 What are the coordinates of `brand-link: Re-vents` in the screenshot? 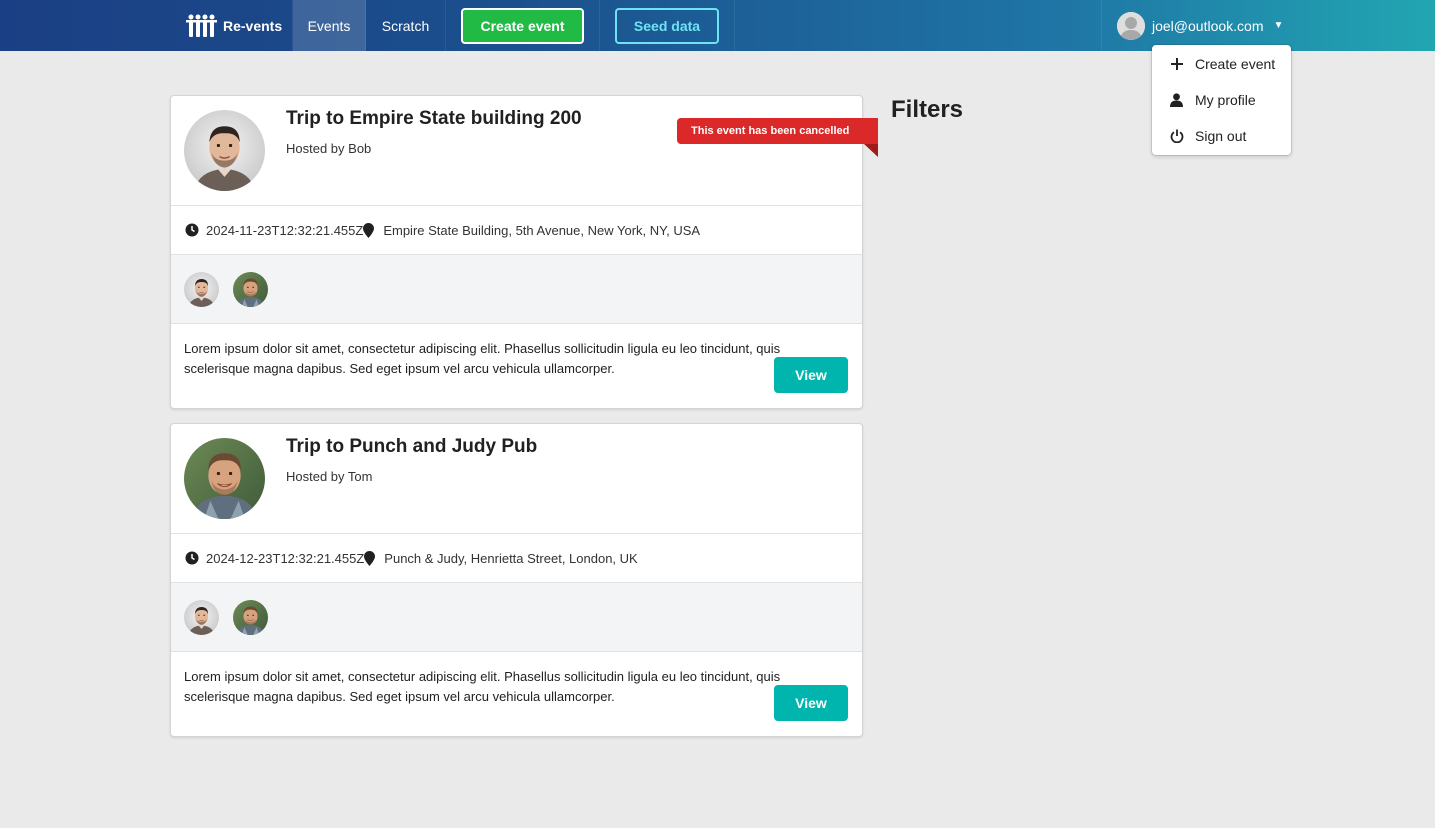 It's located at (234, 25).